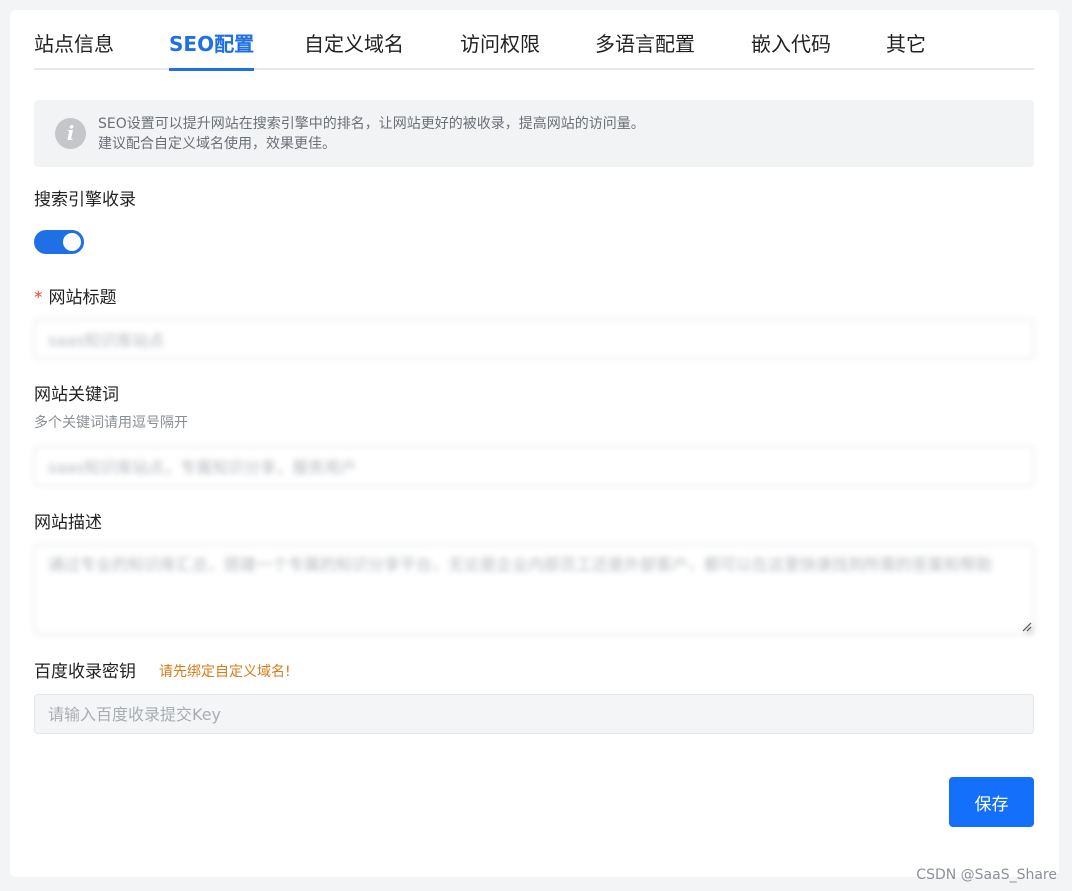  What do you see at coordinates (72, 242) in the screenshot?
I see `toggle-knob` at bounding box center [72, 242].